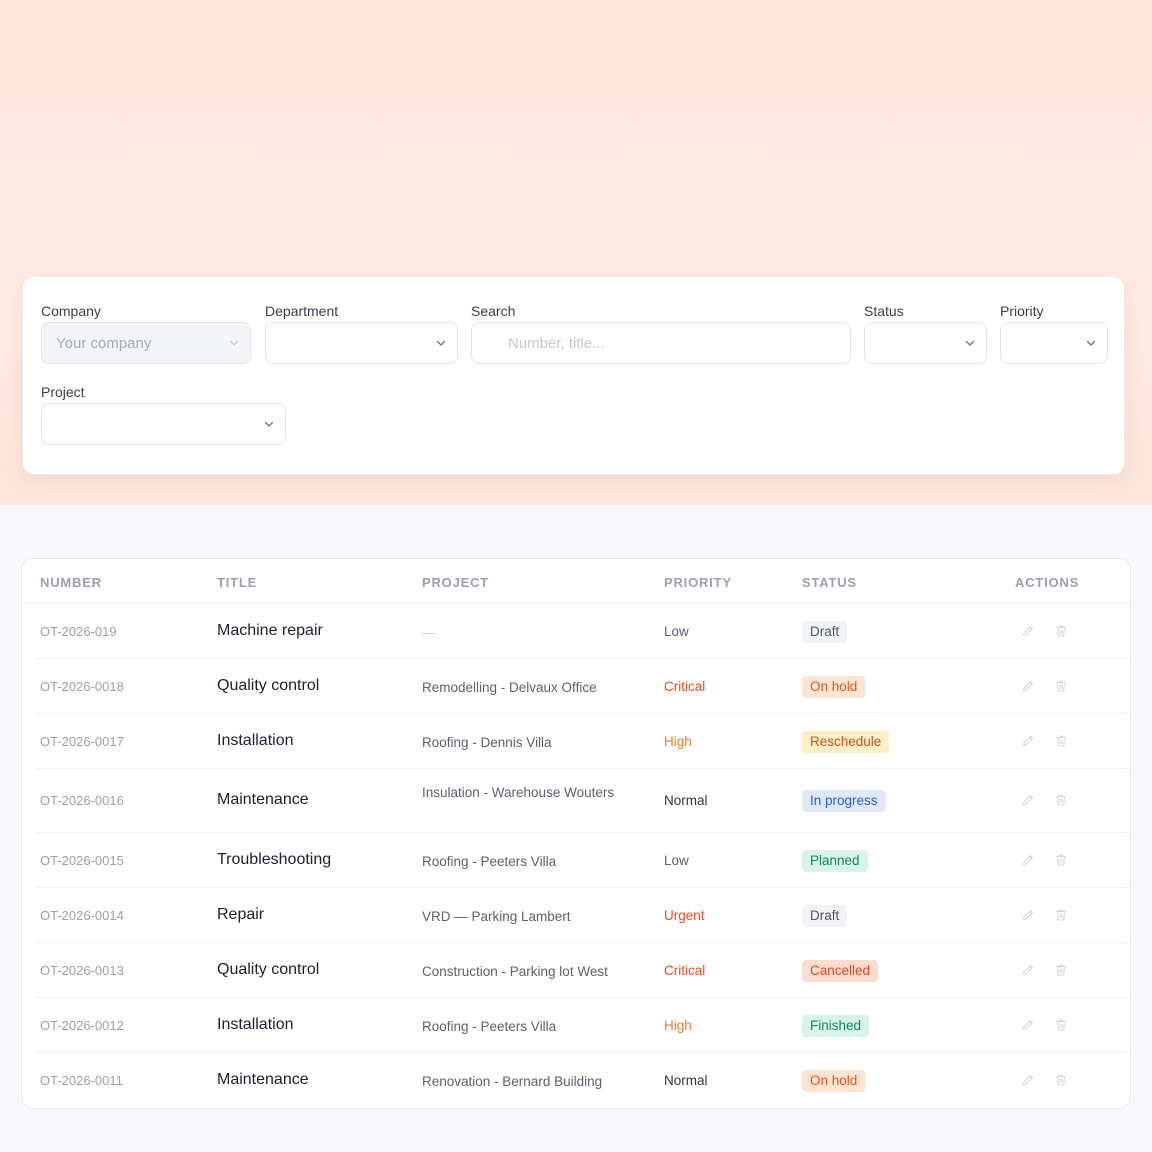 This screenshot has width=1152, height=1152. What do you see at coordinates (576, 631) in the screenshot?
I see `table-row: OT-2026-019 Machine repair — Low Draft` at bounding box center [576, 631].